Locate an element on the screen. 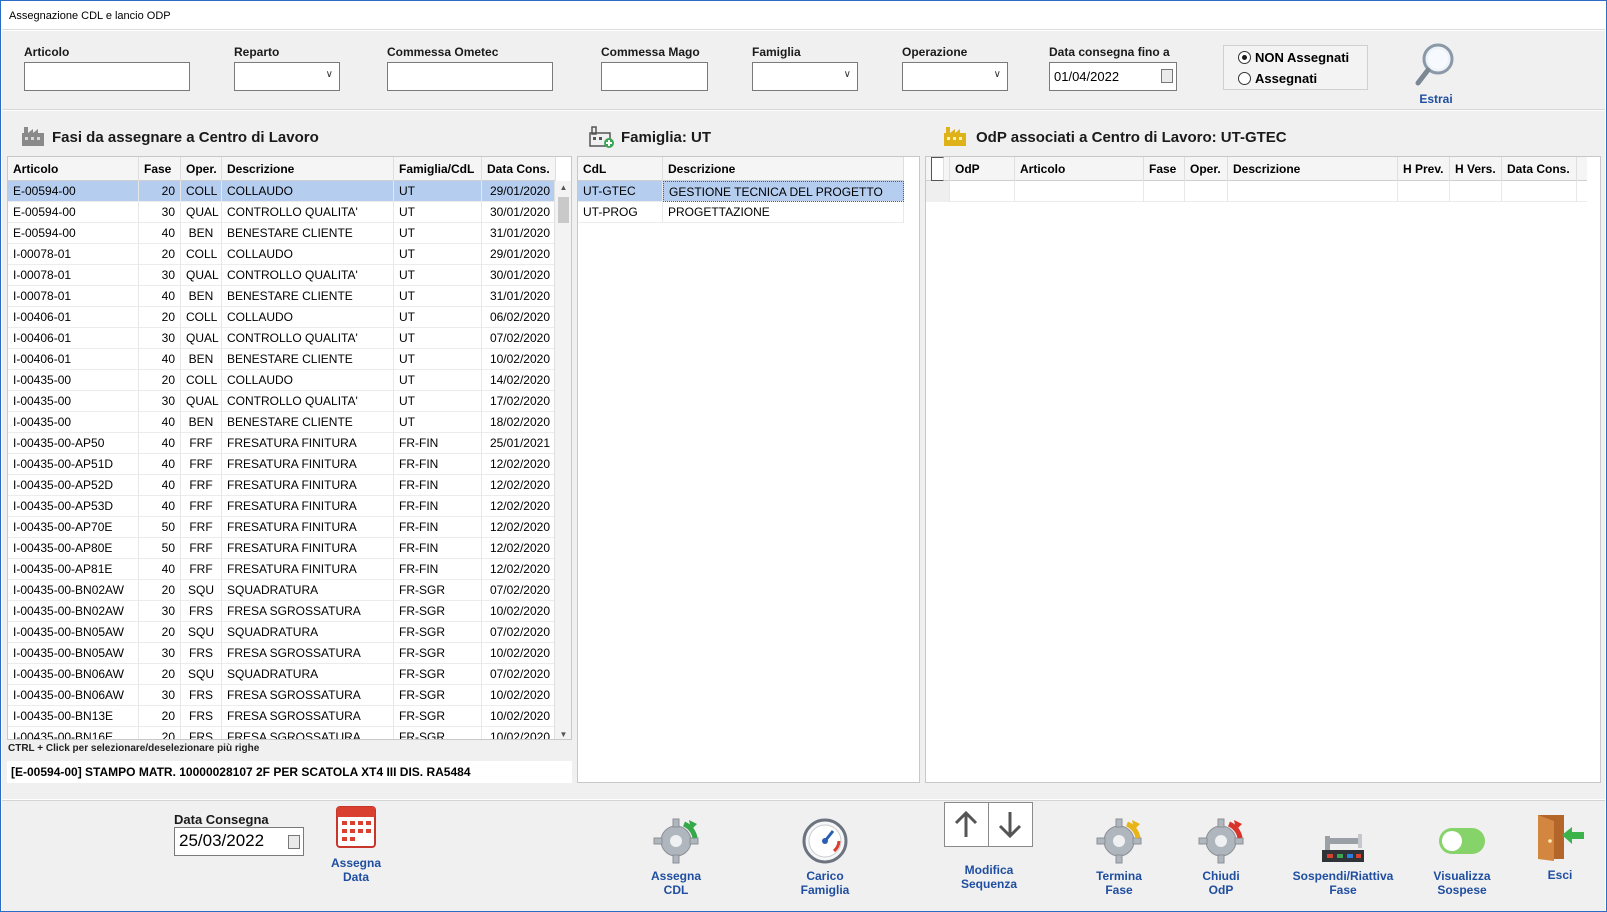 This screenshot has width=1607, height=912. col-cdl: CdL is located at coordinates (620, 169).